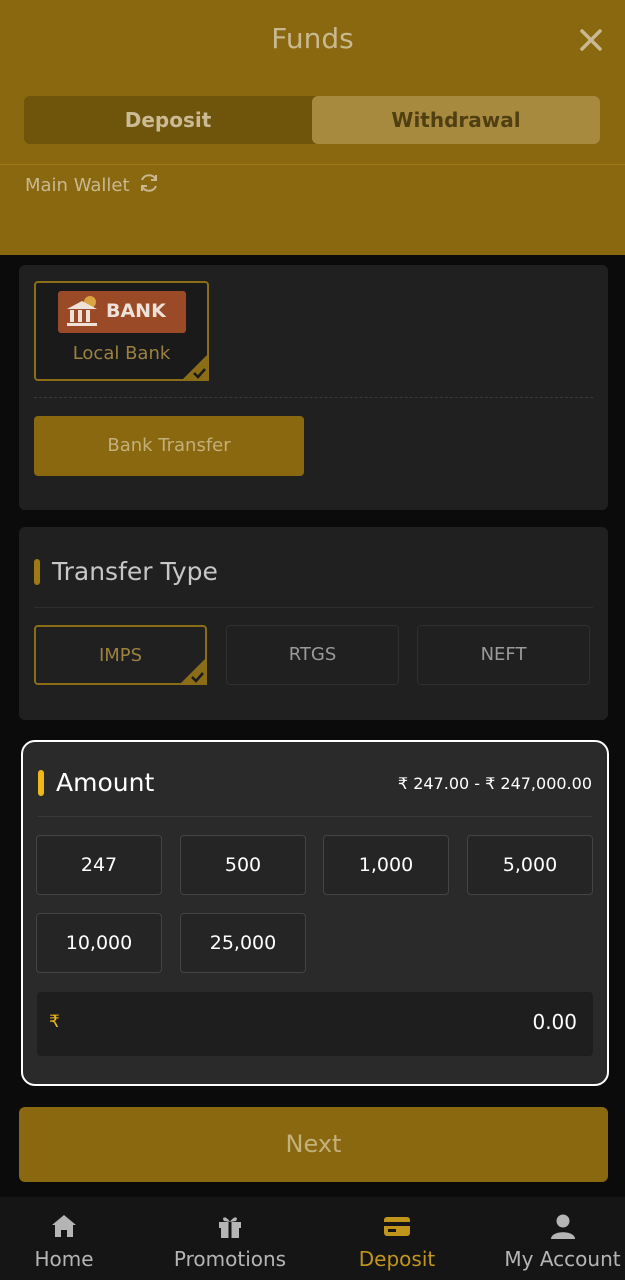 The image size is (625, 1280). I want to click on nav-label: Promotions, so click(230, 1259).